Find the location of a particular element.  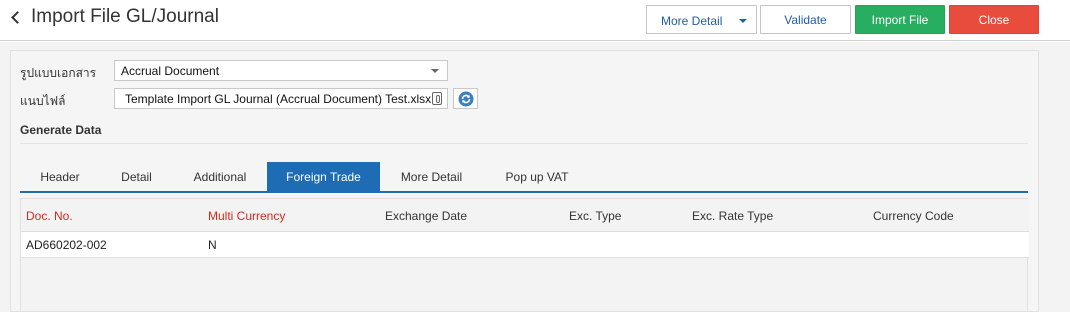

page-title: Import File GL/Journal is located at coordinates (125, 16).